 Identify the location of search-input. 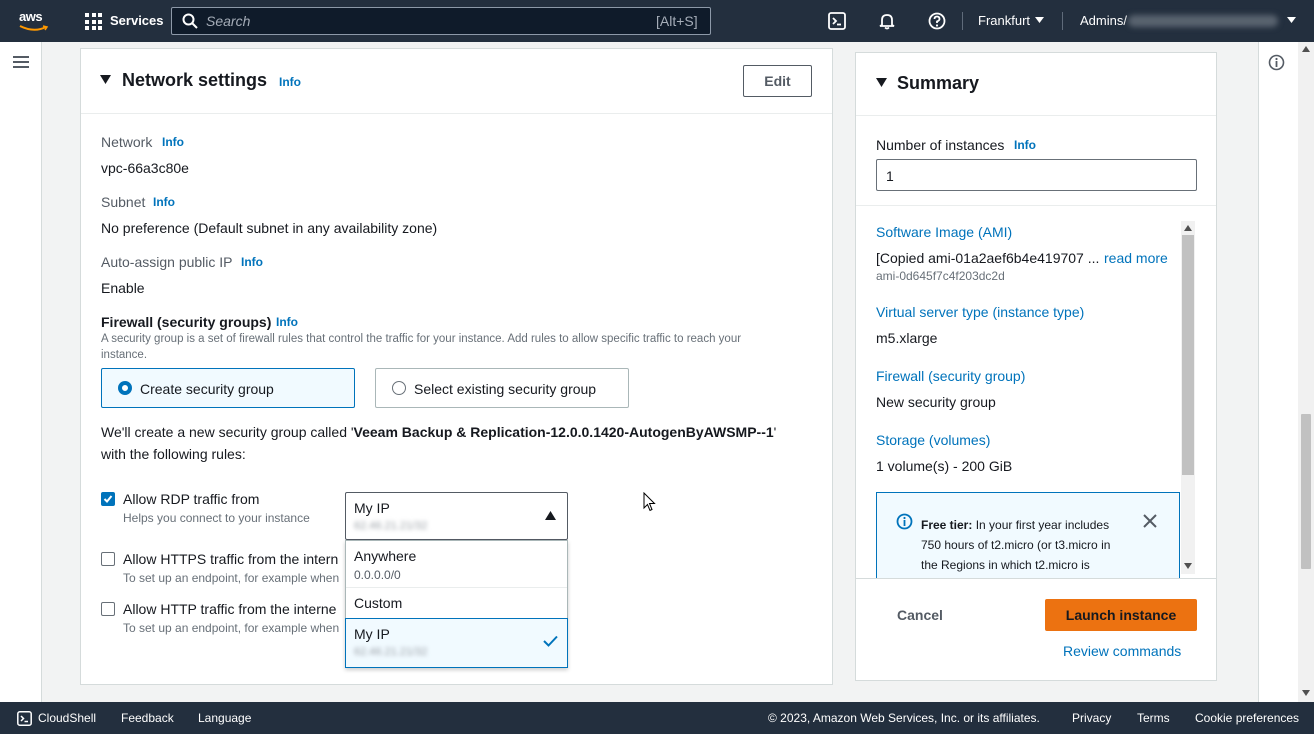
(441, 21).